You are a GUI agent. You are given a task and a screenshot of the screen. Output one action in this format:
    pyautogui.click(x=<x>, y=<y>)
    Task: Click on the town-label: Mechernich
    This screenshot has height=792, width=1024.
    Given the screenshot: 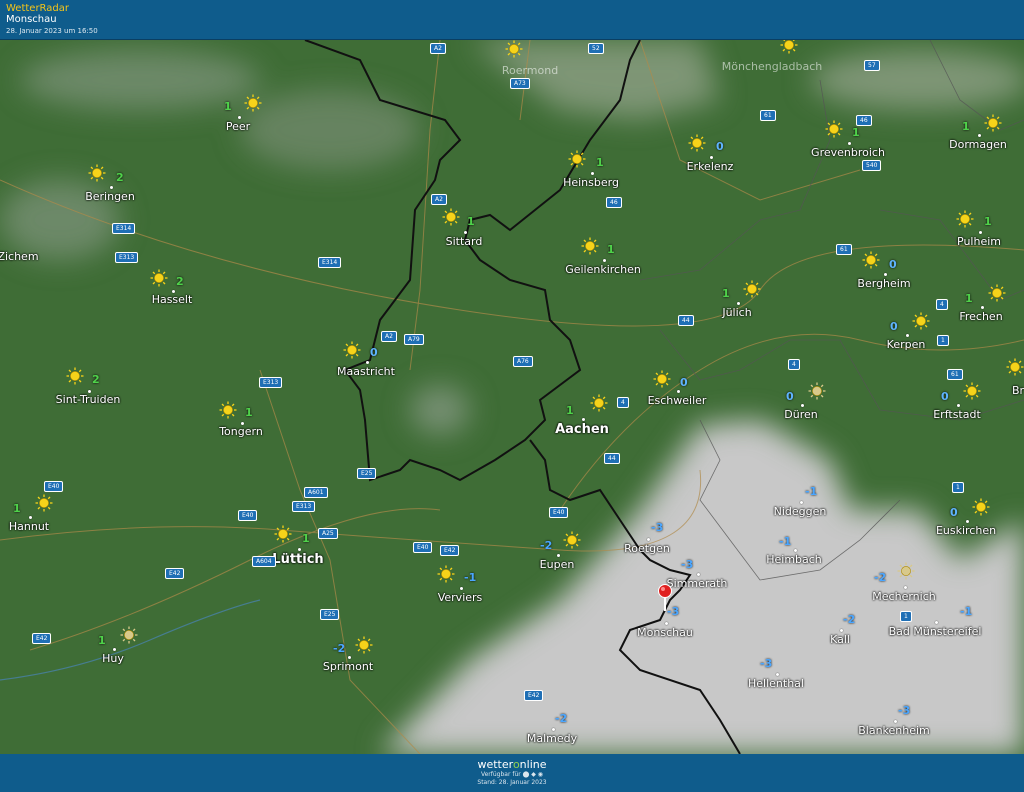 What is the action you would take?
    pyautogui.click(x=903, y=596)
    